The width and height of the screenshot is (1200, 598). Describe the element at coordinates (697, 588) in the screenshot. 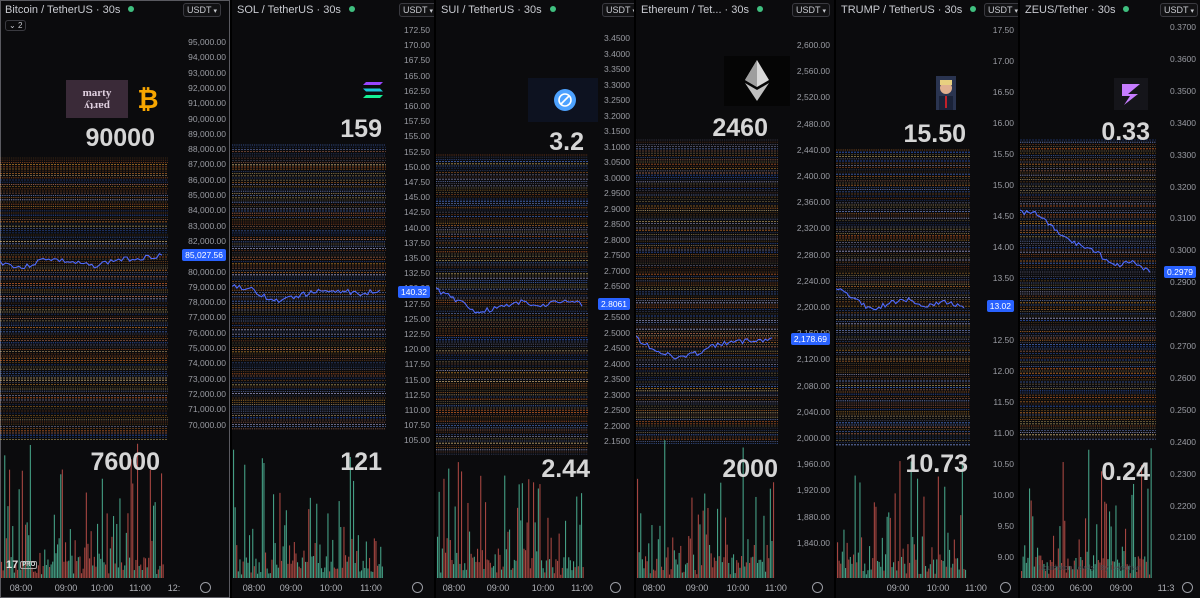

I see `time-tick-label: 09:00` at that location.